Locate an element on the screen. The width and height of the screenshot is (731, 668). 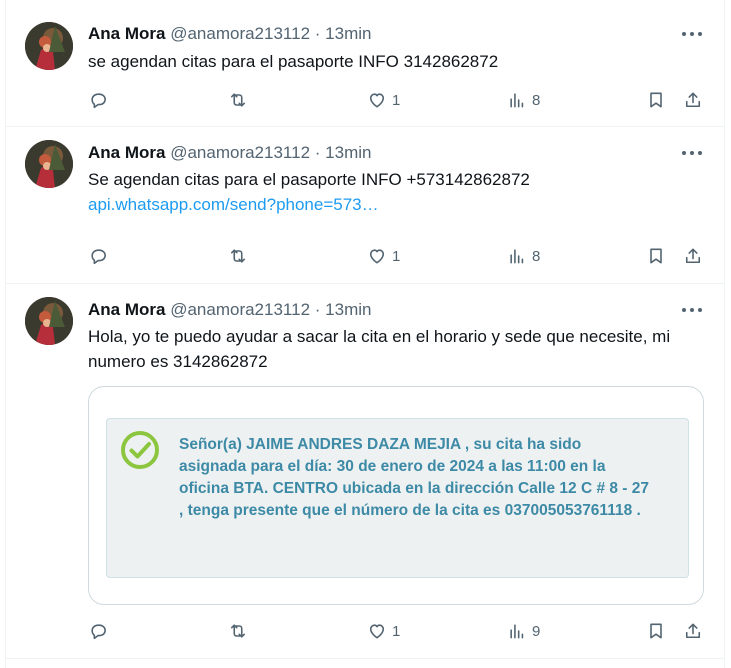
views-button: 9 is located at coordinates (523, 631).